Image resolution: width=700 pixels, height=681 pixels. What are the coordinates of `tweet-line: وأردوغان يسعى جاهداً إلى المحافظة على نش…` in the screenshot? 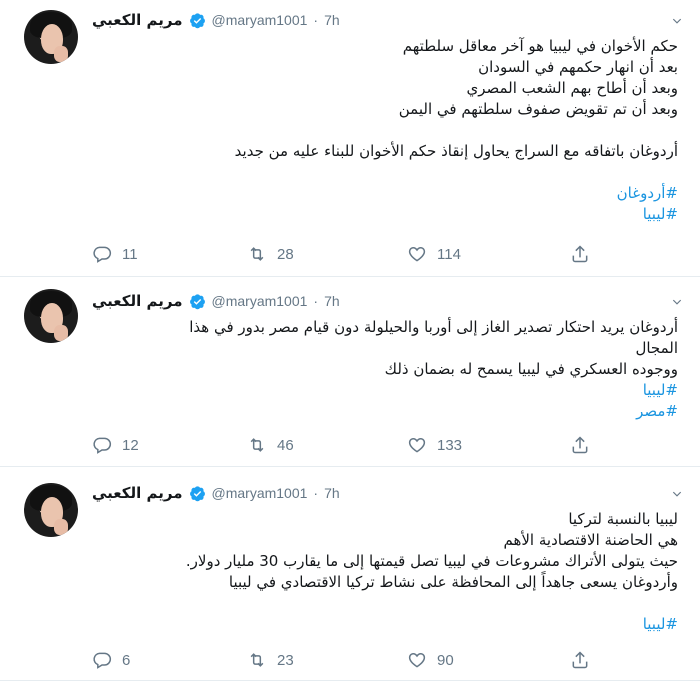 It's located at (453, 582).